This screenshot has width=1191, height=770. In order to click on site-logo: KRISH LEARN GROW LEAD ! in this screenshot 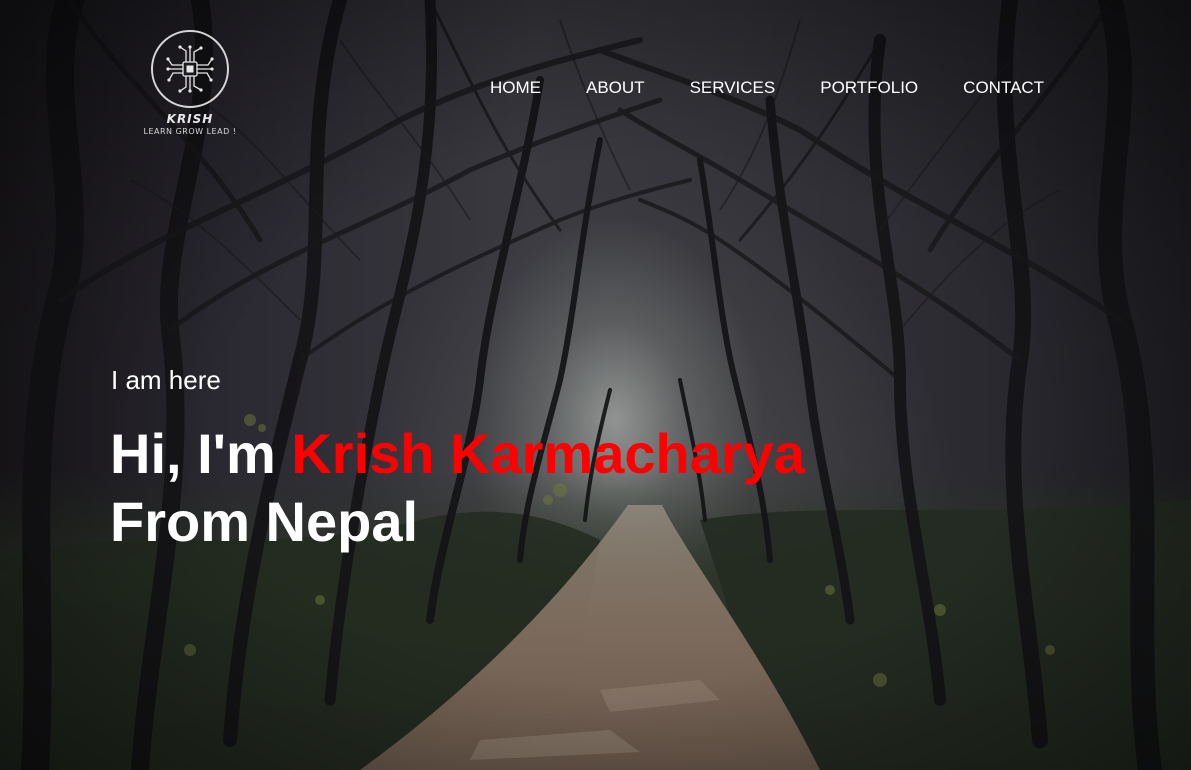, I will do `click(190, 91)`.